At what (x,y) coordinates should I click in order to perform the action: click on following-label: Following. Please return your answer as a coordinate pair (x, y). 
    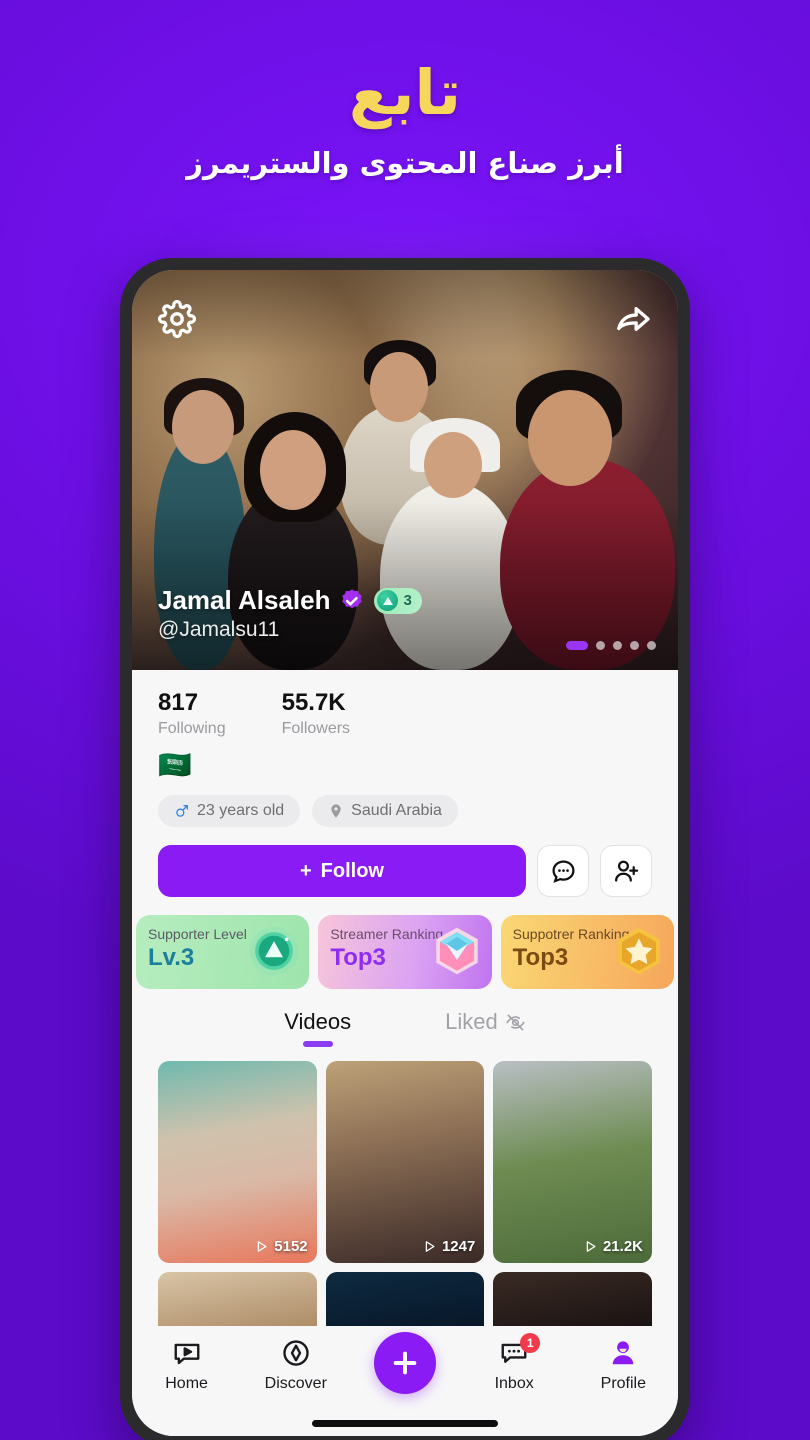
    Looking at the image, I should click on (192, 728).